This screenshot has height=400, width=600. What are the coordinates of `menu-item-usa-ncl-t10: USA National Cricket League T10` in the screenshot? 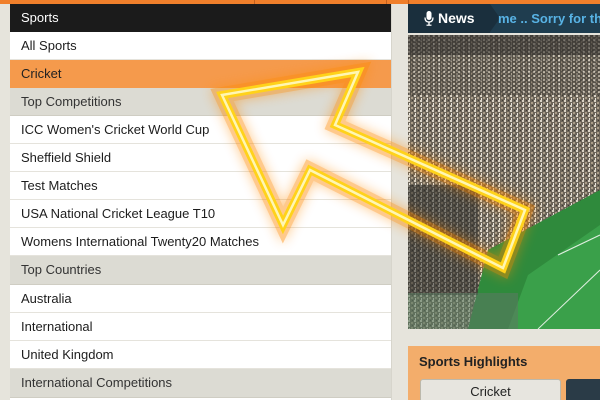 It's located at (200, 214).